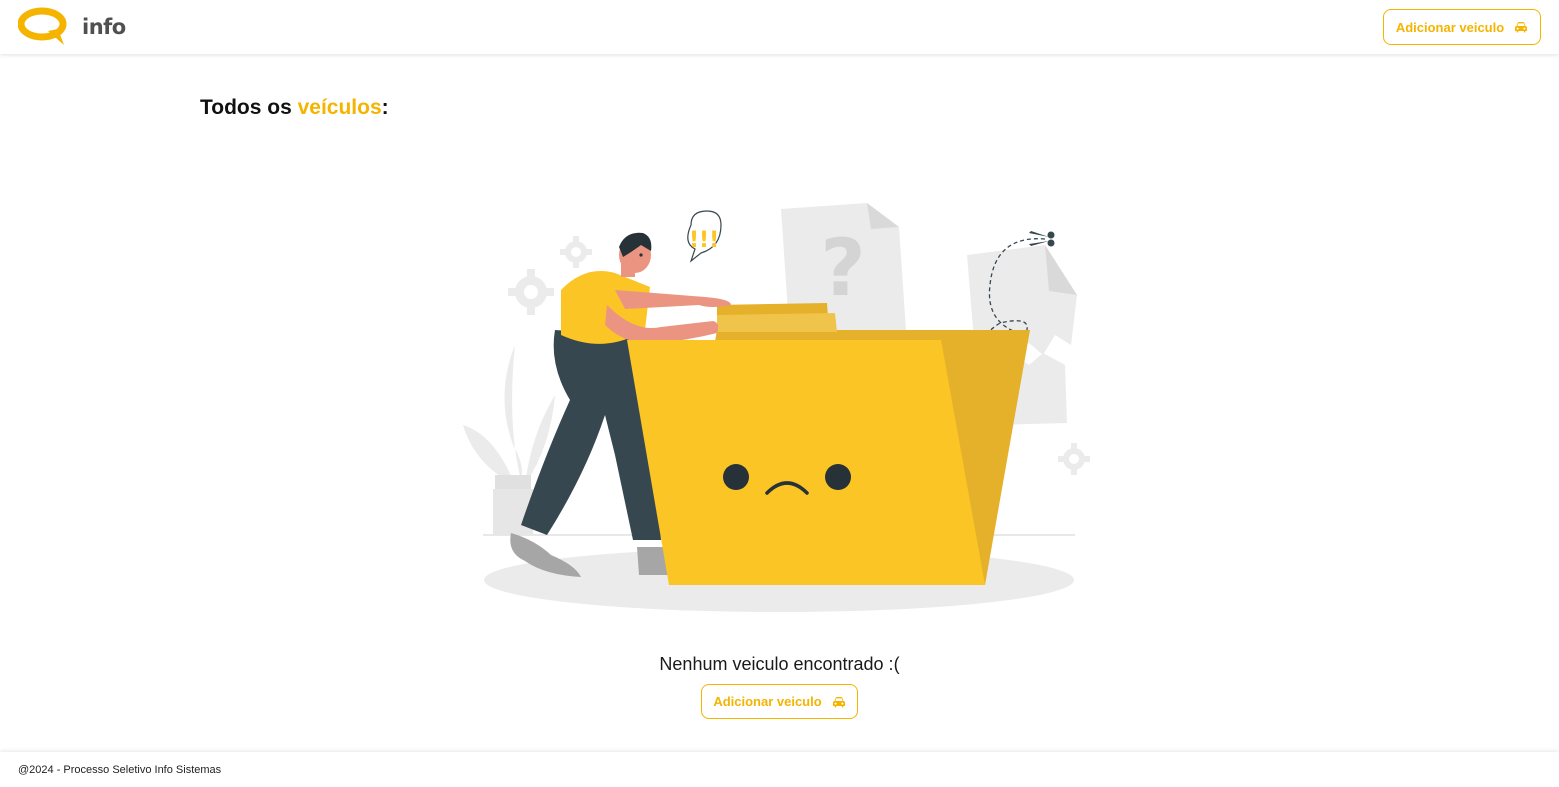 This screenshot has height=787, width=1559. I want to click on page-title-prefix: Todos os, so click(249, 107).